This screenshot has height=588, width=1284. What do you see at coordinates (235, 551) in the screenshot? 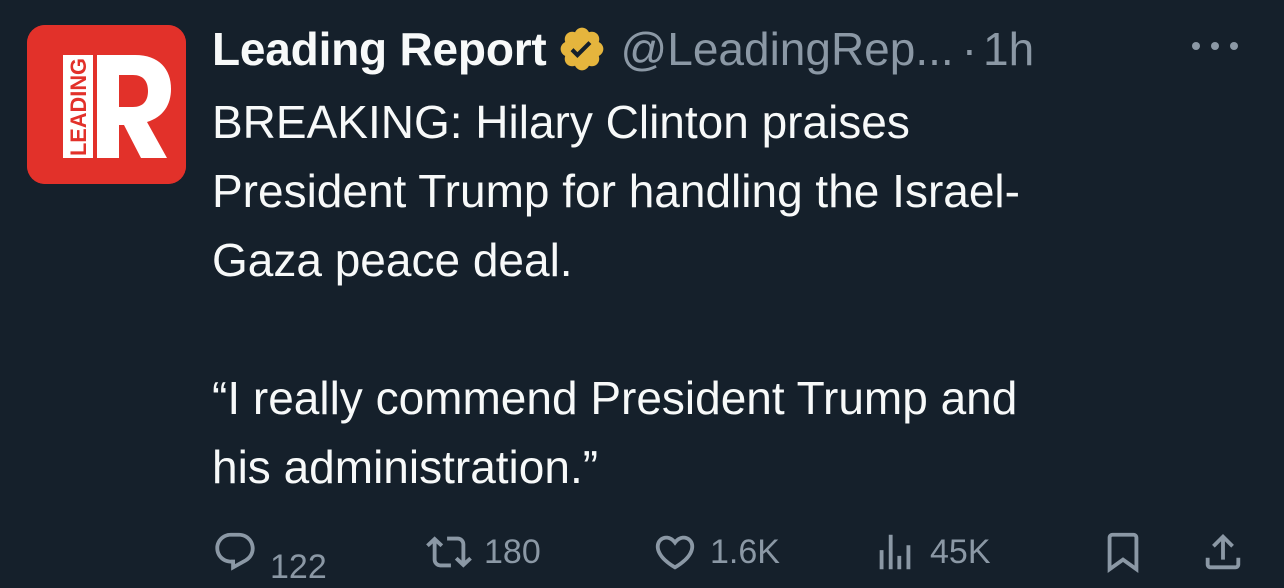
I see `reply-icon` at bounding box center [235, 551].